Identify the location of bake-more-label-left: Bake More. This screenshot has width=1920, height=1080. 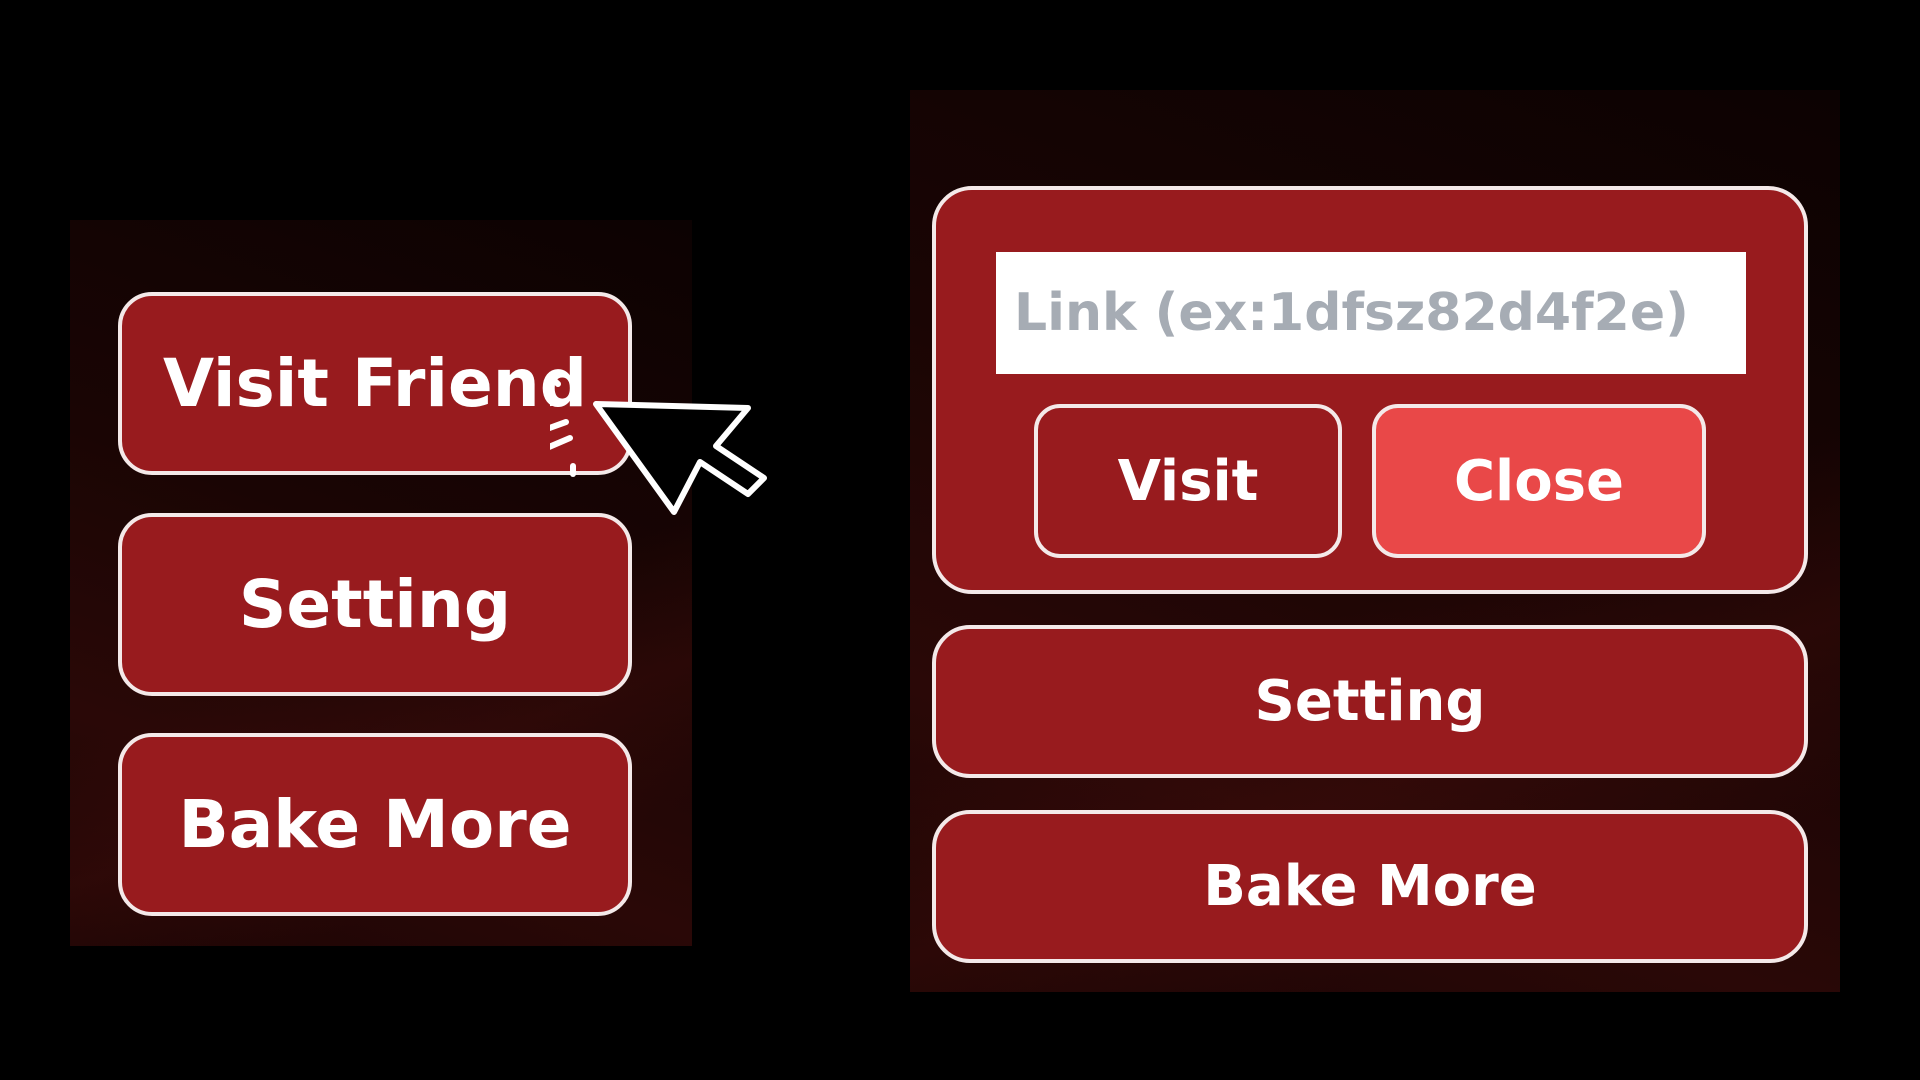
(375, 824).